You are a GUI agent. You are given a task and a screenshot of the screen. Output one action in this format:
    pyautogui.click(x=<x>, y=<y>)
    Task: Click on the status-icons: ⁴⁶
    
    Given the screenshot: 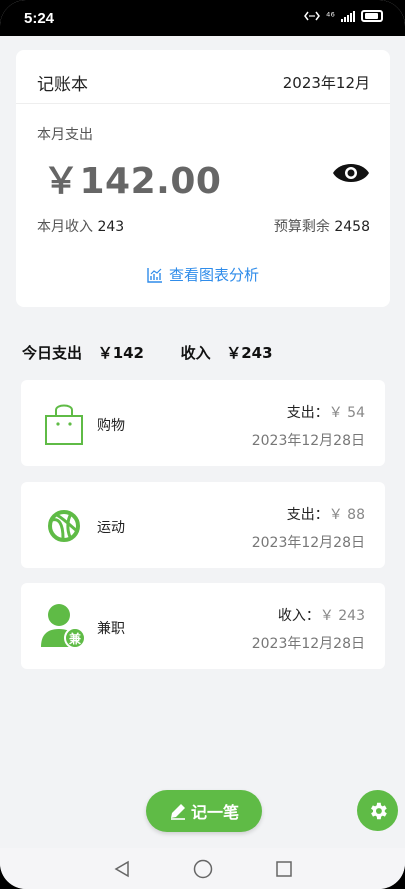 What is the action you would take?
    pyautogui.click(x=343, y=16)
    